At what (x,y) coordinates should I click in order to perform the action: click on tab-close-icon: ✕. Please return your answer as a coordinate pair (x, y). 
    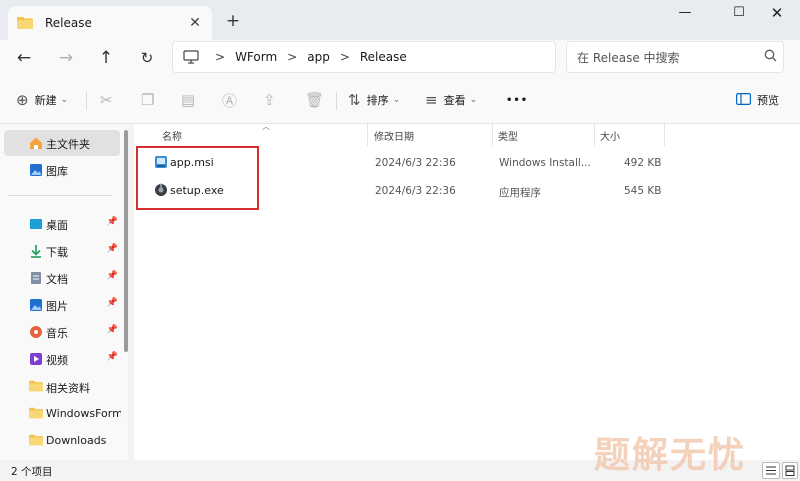
    Looking at the image, I should click on (195, 23).